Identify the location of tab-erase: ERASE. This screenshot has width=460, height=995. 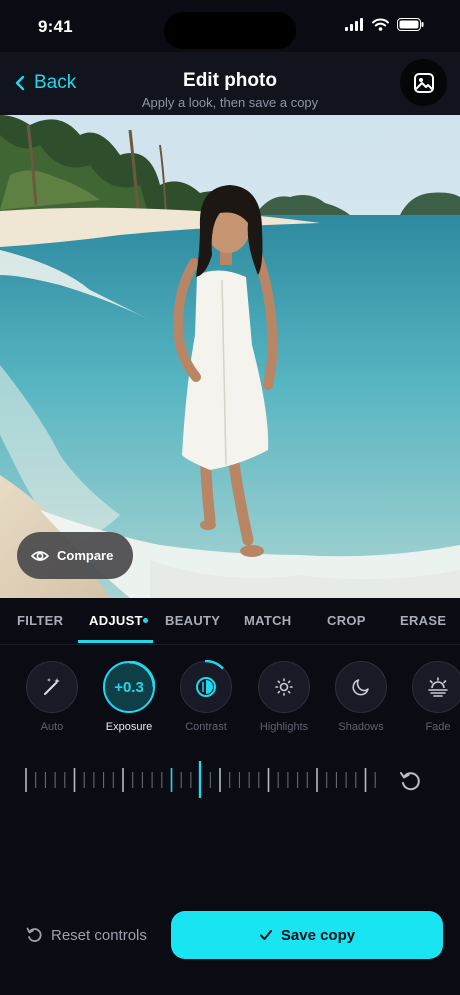
(423, 620).